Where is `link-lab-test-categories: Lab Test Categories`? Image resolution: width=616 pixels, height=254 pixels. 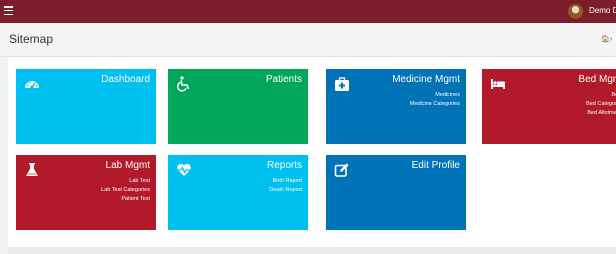
link-lab-test-categories: Lab Test Categories is located at coordinates (125, 190).